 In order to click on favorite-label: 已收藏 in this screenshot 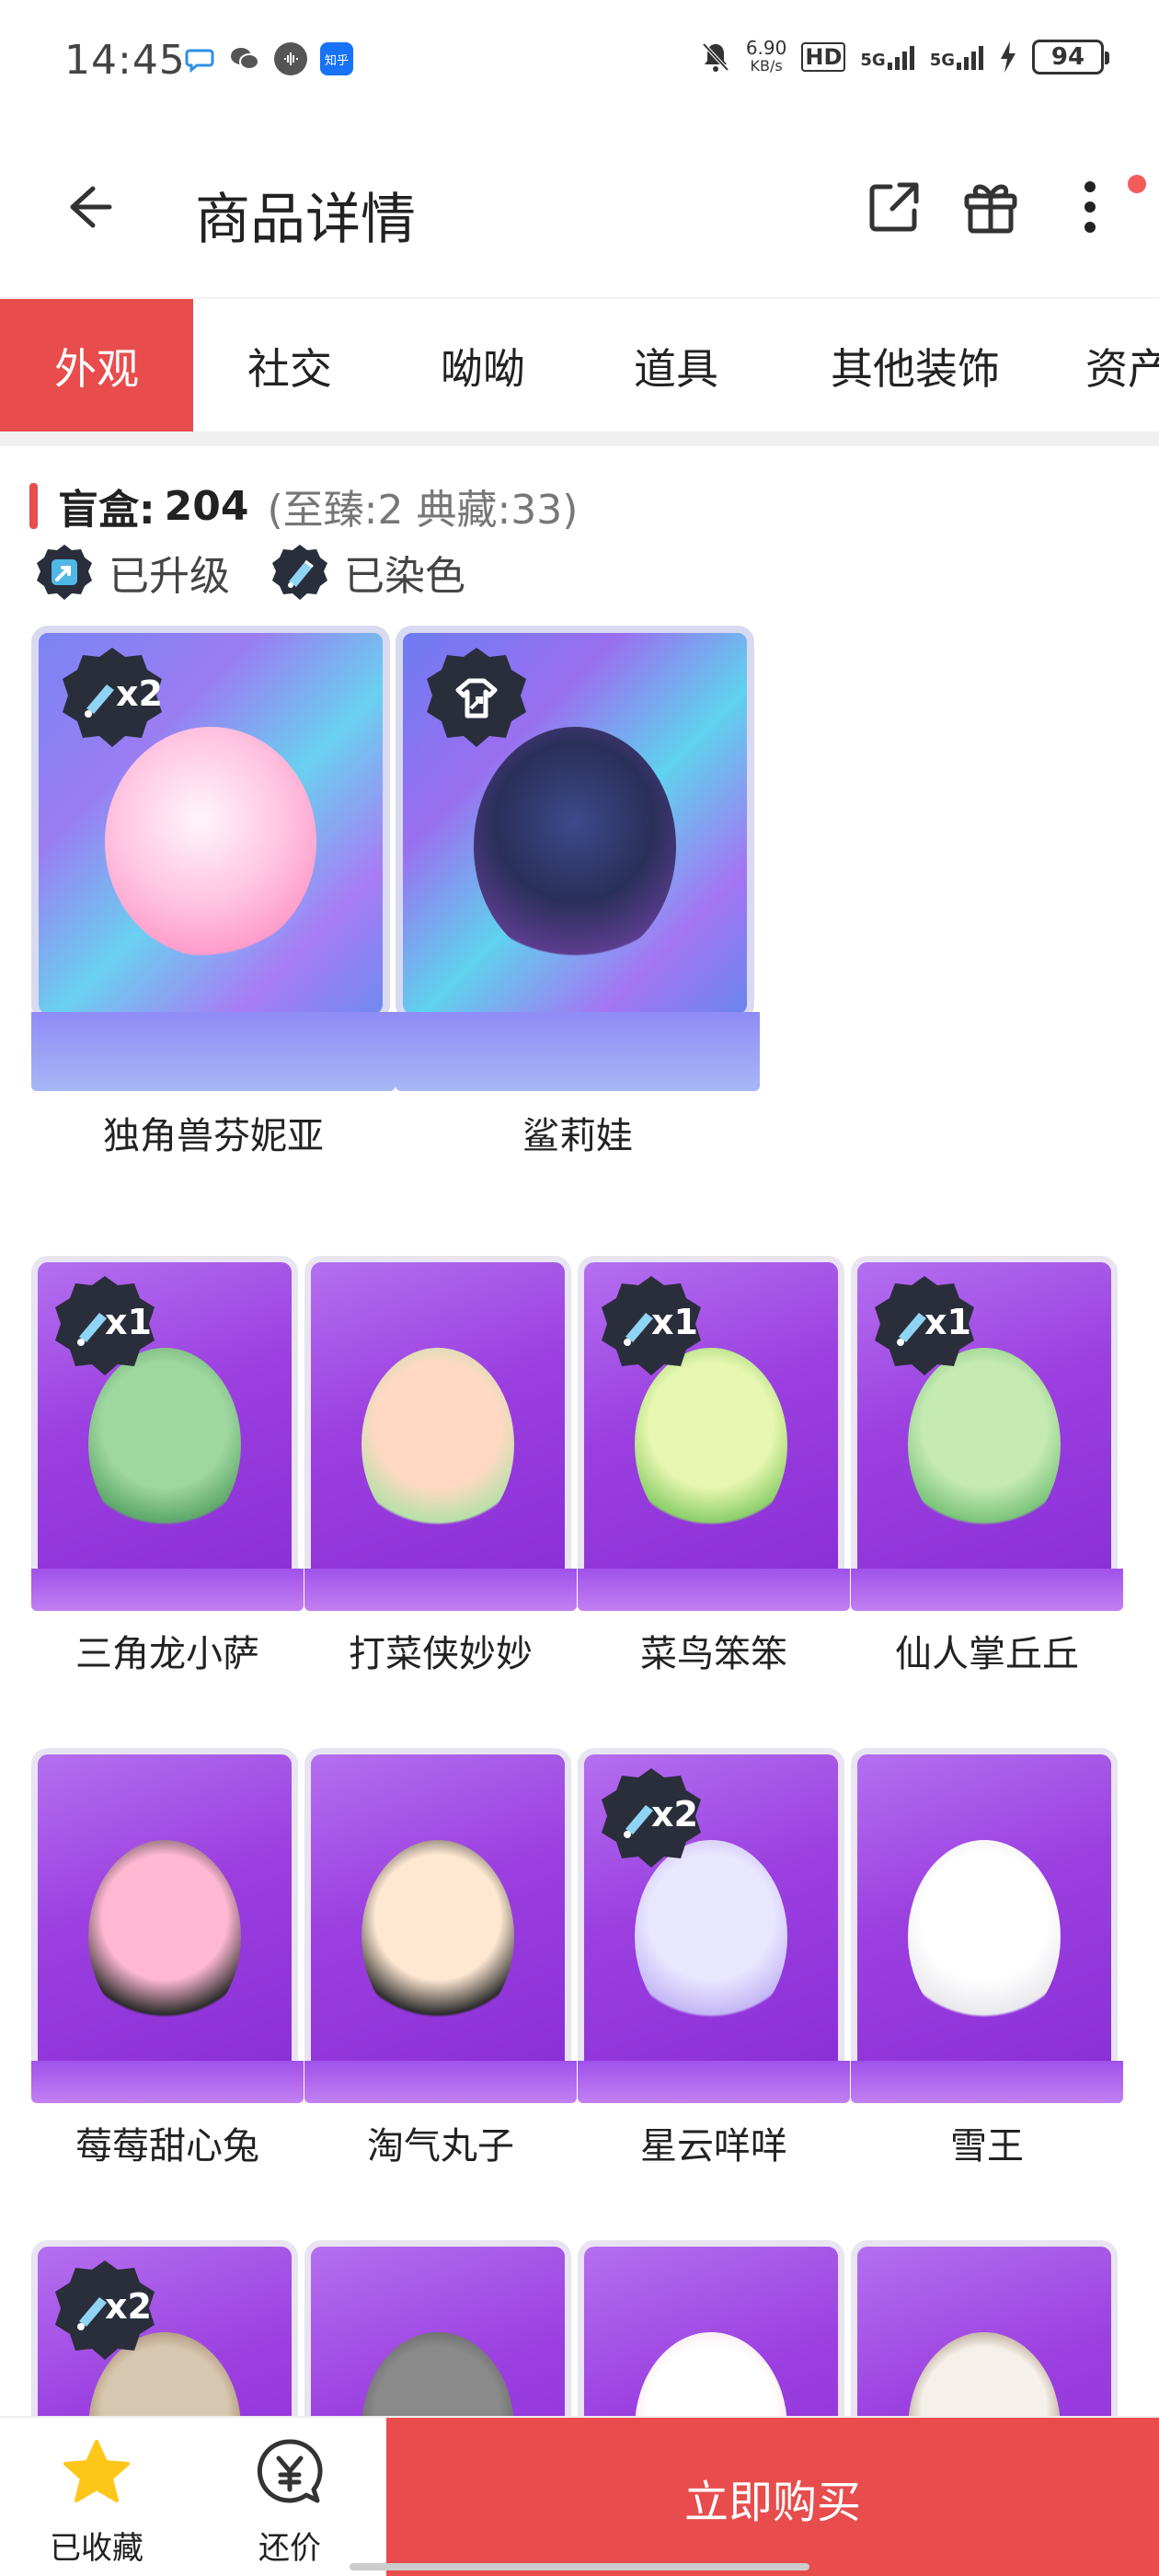, I will do `click(96, 2548)`.